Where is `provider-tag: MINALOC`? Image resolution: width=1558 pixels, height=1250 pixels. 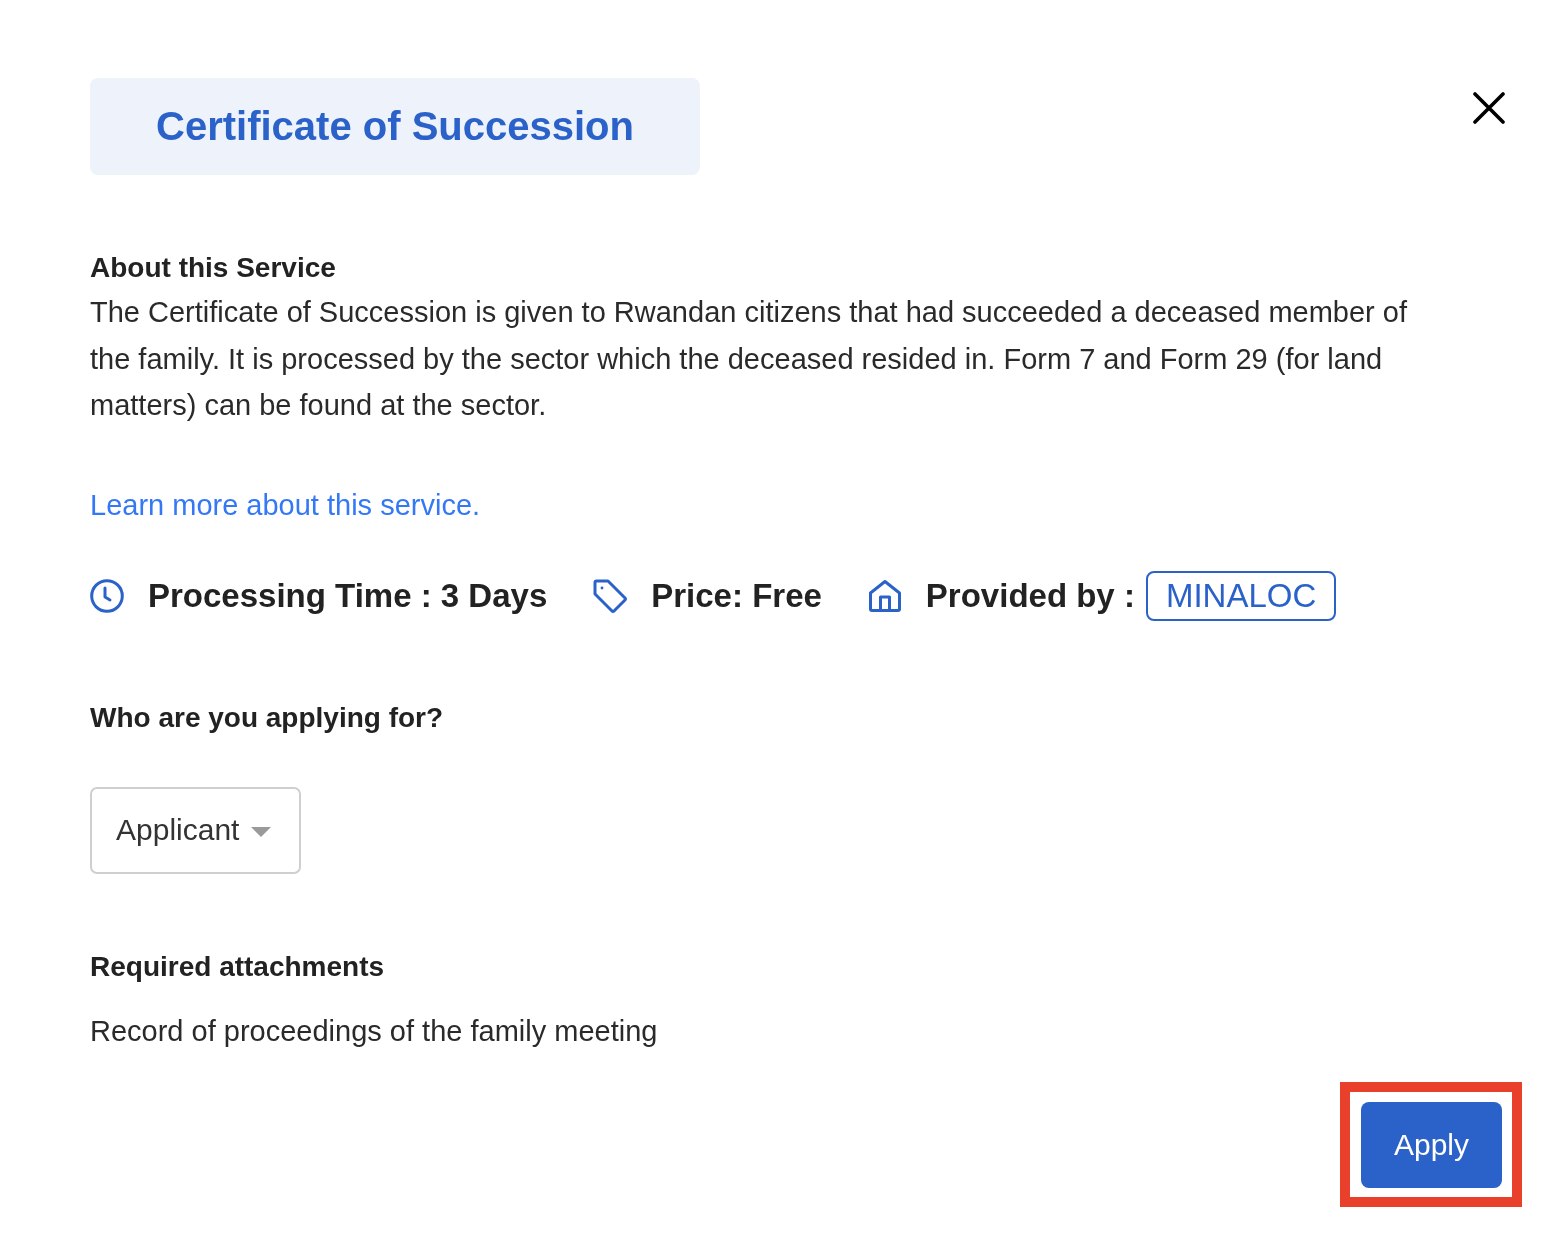
provider-tag: MINALOC is located at coordinates (1241, 595).